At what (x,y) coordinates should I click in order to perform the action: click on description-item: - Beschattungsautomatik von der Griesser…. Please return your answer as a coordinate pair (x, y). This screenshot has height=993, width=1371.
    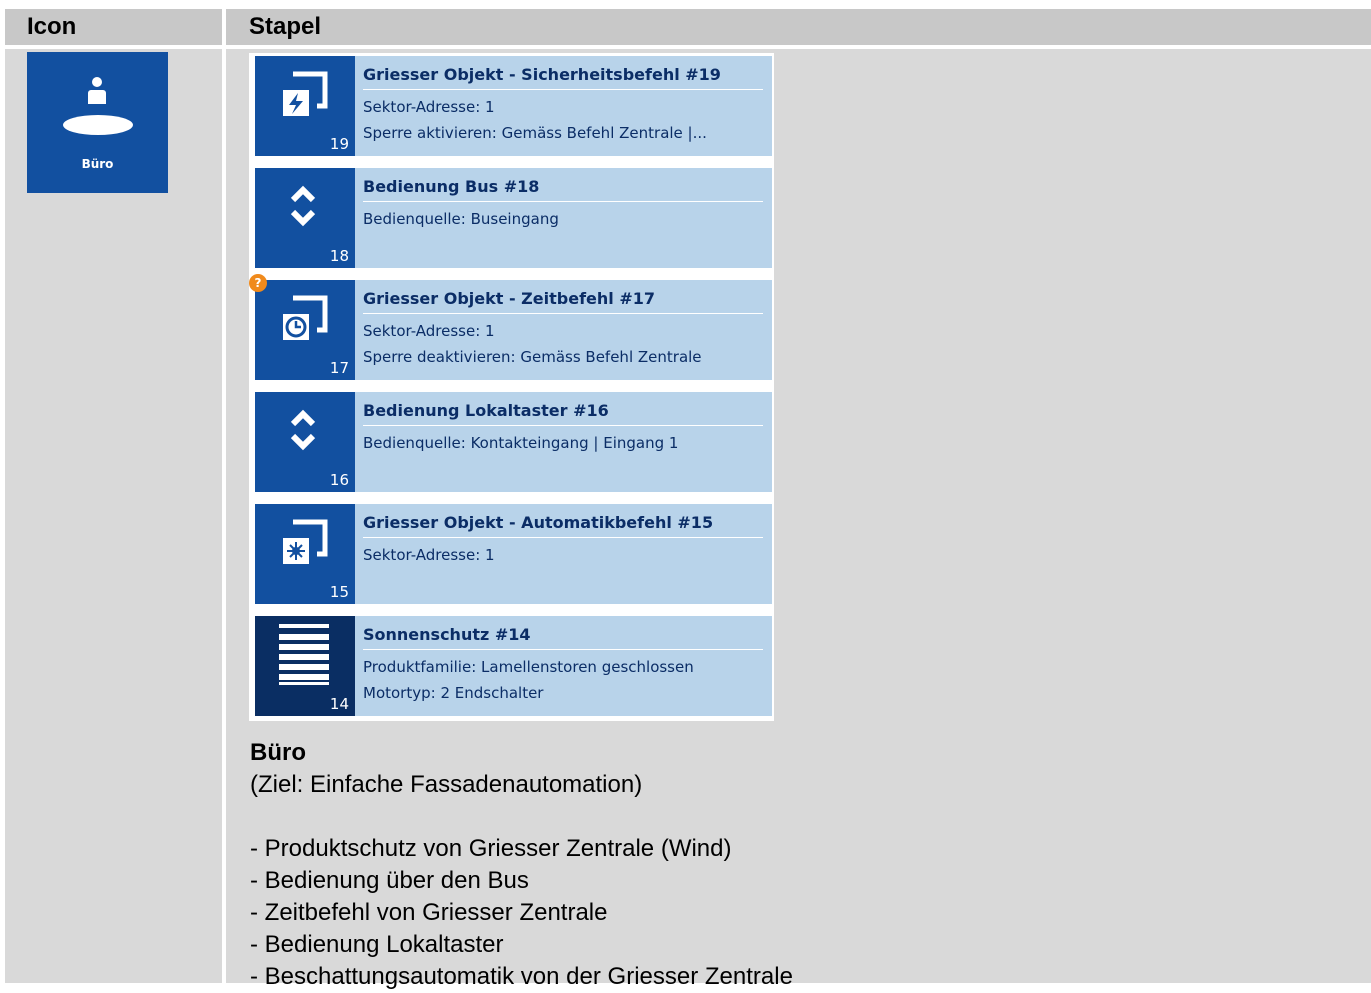
    Looking at the image, I should click on (521, 976).